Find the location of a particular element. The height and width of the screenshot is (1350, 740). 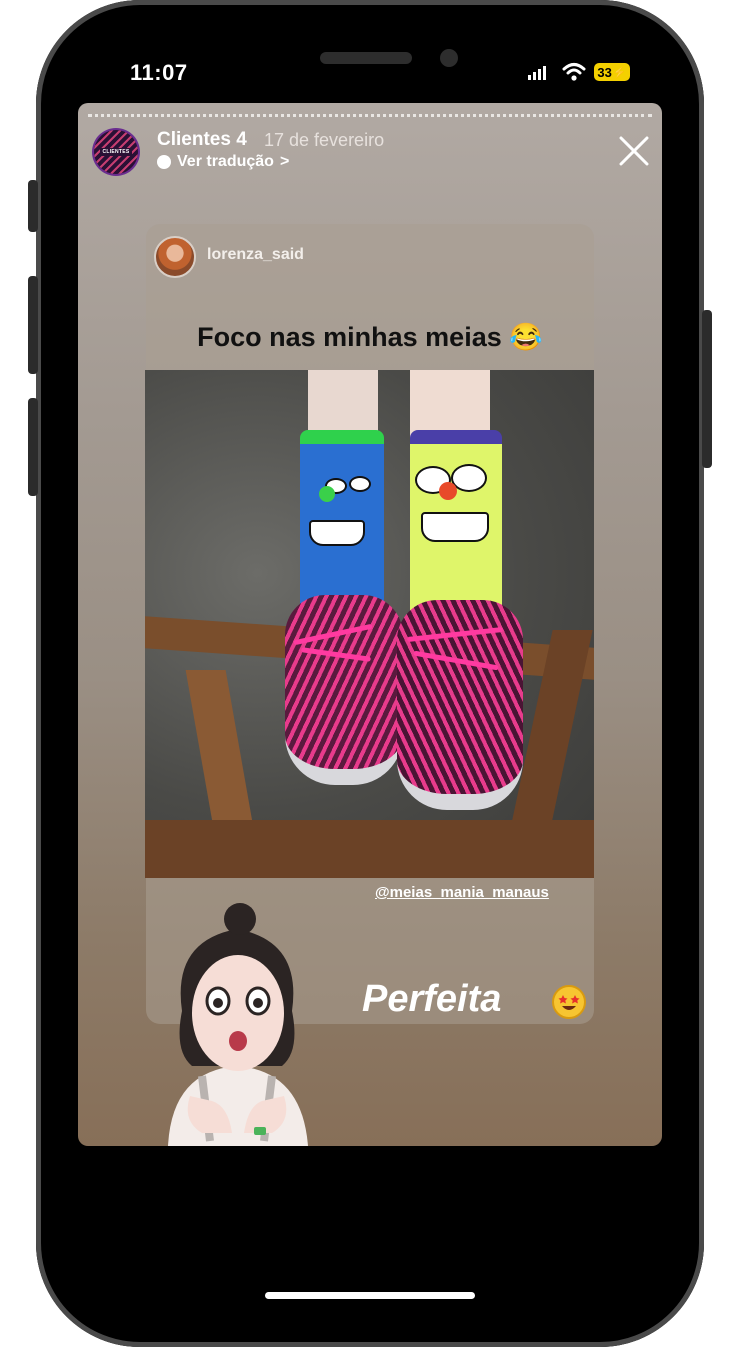

photo-bench-seat is located at coordinates (369, 849).